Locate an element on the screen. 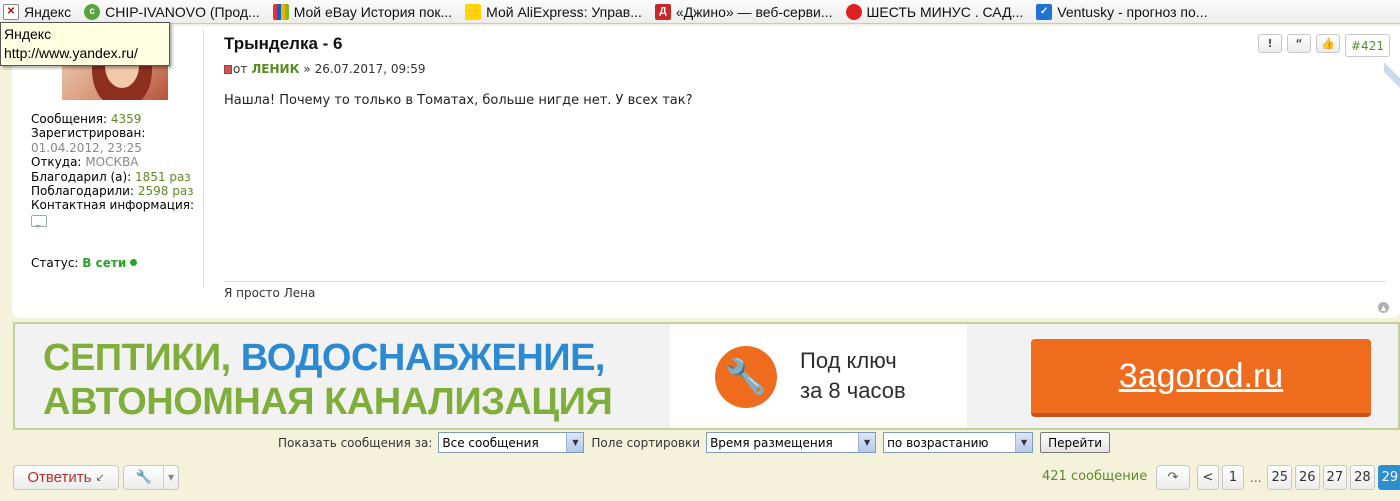 Image resolution: width=1400 pixels, height=501 pixels. current-page: 29 is located at coordinates (1388, 477).